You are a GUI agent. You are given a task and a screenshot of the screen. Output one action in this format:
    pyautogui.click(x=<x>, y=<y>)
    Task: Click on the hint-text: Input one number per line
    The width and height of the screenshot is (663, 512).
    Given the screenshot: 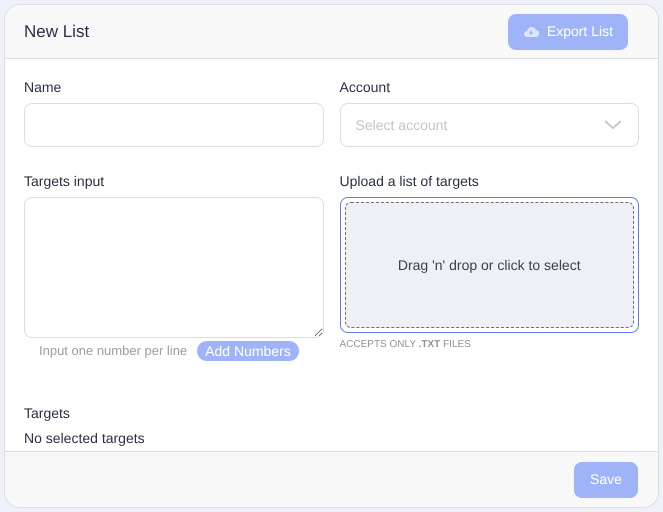 What is the action you would take?
    pyautogui.click(x=113, y=351)
    